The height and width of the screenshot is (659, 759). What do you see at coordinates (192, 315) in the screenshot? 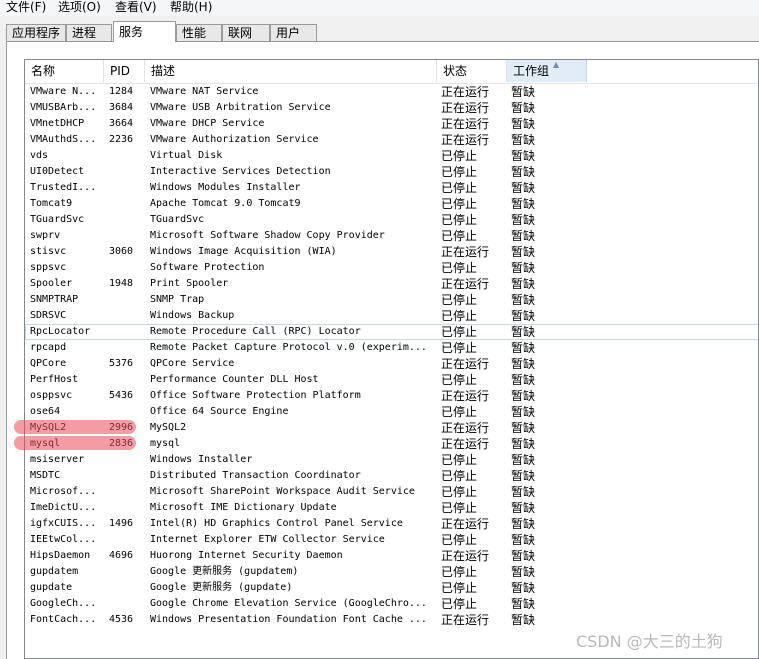
I see `service-description: Windows Backup` at bounding box center [192, 315].